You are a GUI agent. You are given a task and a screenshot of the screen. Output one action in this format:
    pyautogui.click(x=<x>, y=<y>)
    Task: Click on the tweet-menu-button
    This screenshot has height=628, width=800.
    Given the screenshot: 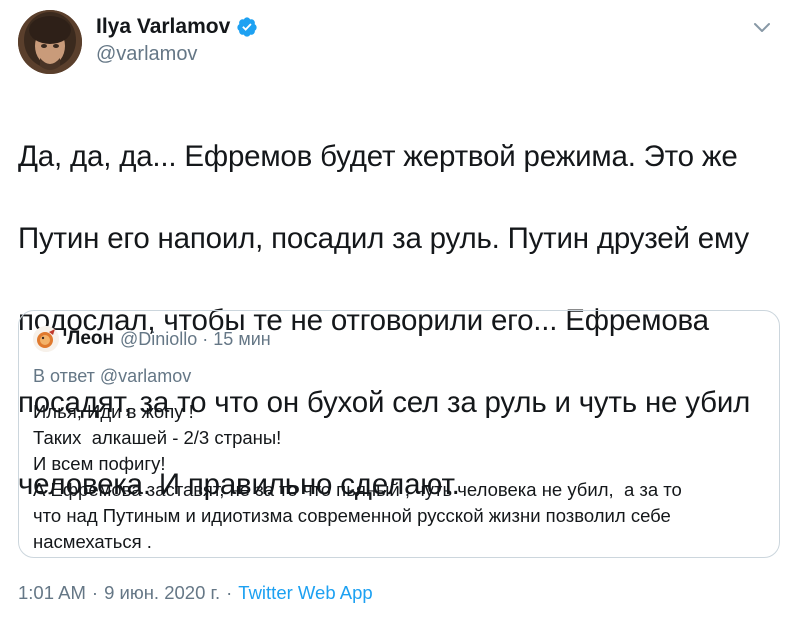 What is the action you would take?
    pyautogui.click(x=762, y=28)
    